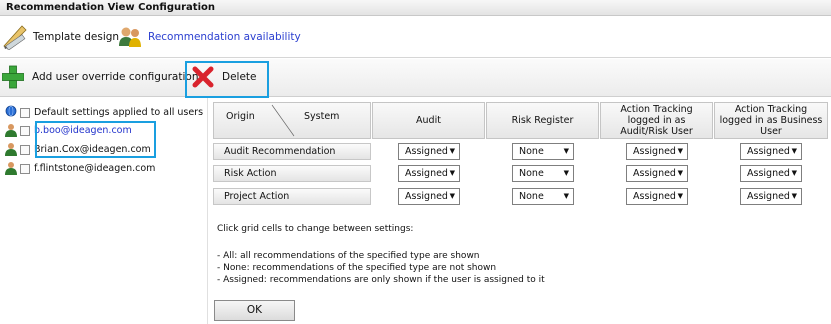 The height and width of the screenshot is (324, 831). Describe the element at coordinates (119, 112) in the screenshot. I see `tree-item-label: Default settings applied to all users` at that location.